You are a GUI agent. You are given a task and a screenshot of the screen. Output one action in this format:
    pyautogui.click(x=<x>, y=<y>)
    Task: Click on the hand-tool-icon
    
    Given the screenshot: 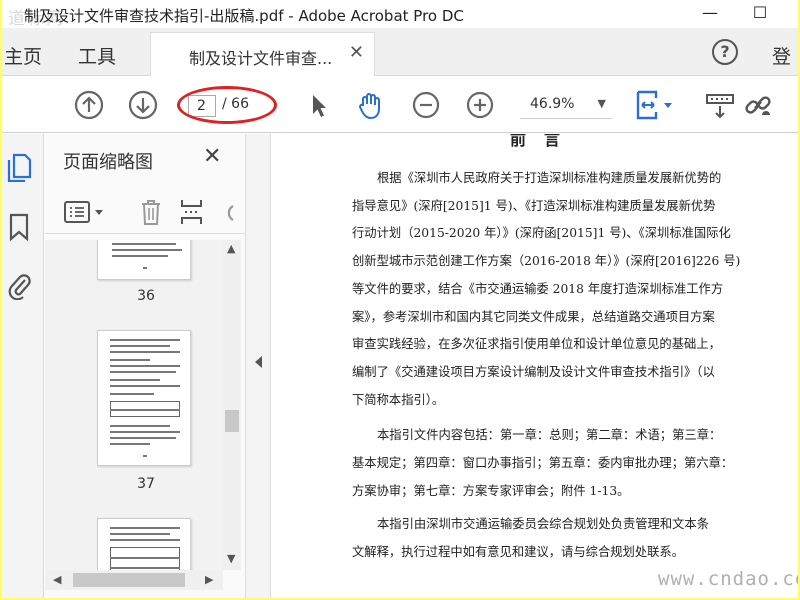 What is the action you would take?
    pyautogui.click(x=370, y=105)
    